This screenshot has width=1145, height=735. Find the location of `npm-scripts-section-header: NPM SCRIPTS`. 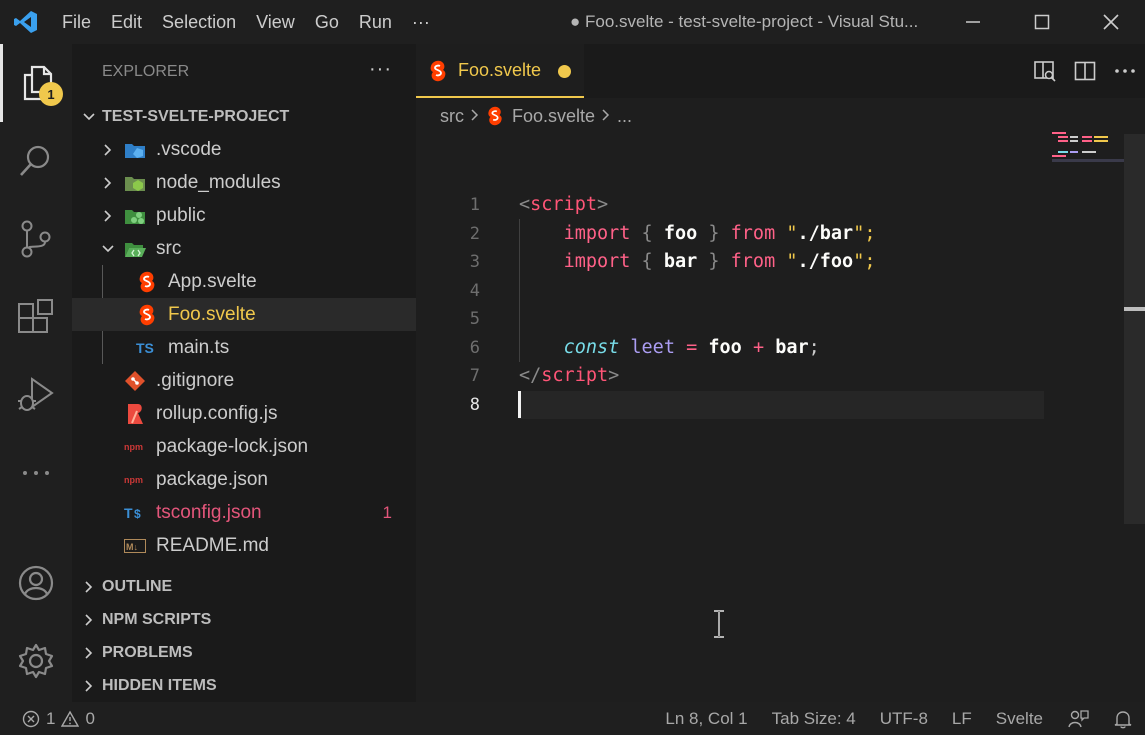

npm-scripts-section-header: NPM SCRIPTS is located at coordinates (244, 619).